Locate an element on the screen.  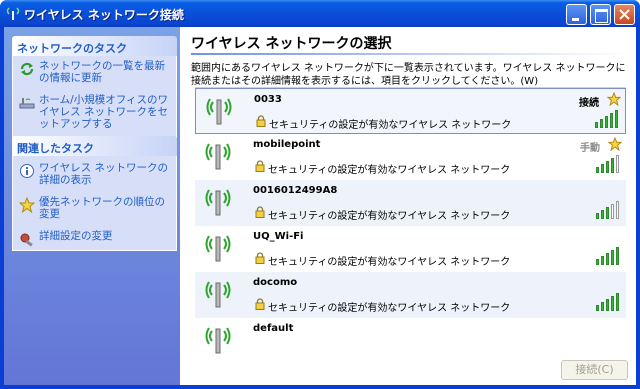
page-title: ワイヤレス ネットワークの選択 is located at coordinates (291, 44).